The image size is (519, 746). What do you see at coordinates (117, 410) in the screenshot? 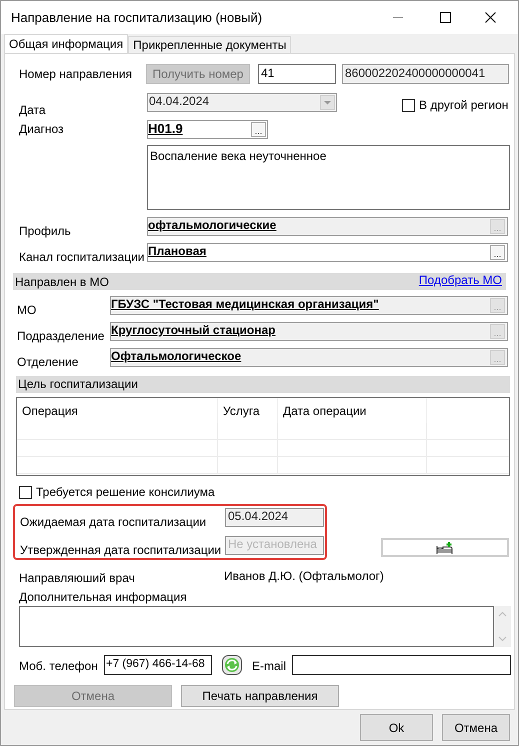
I see `column-header: Операция` at bounding box center [117, 410].